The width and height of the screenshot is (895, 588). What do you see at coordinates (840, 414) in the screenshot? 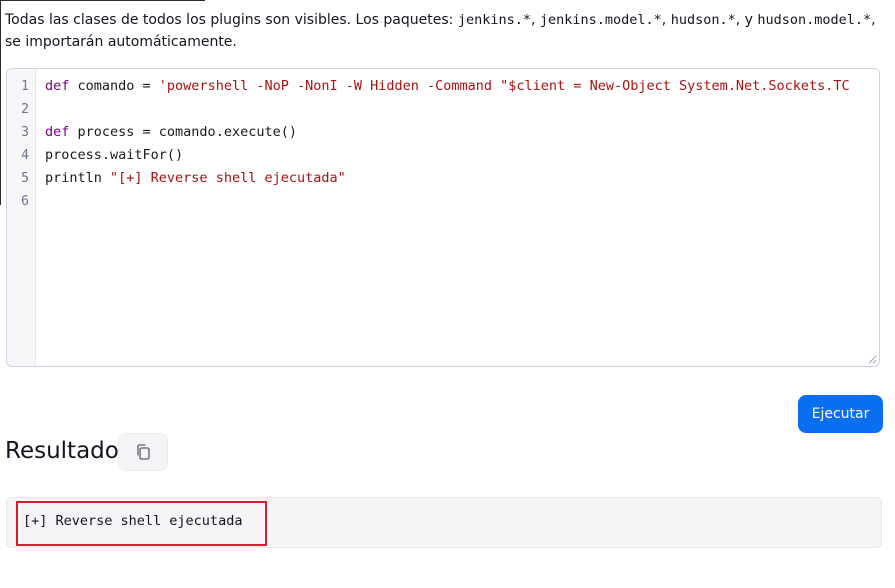
I see `run-button: Ejecutar` at bounding box center [840, 414].